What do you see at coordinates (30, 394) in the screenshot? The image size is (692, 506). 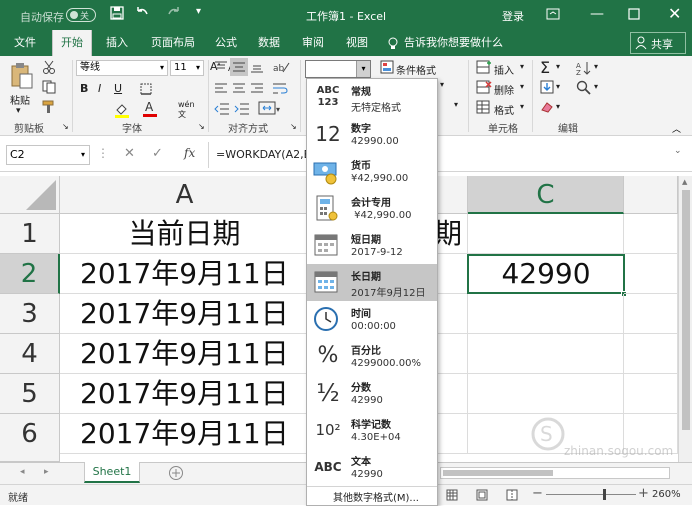 I see `row-header-5: 5` at bounding box center [30, 394].